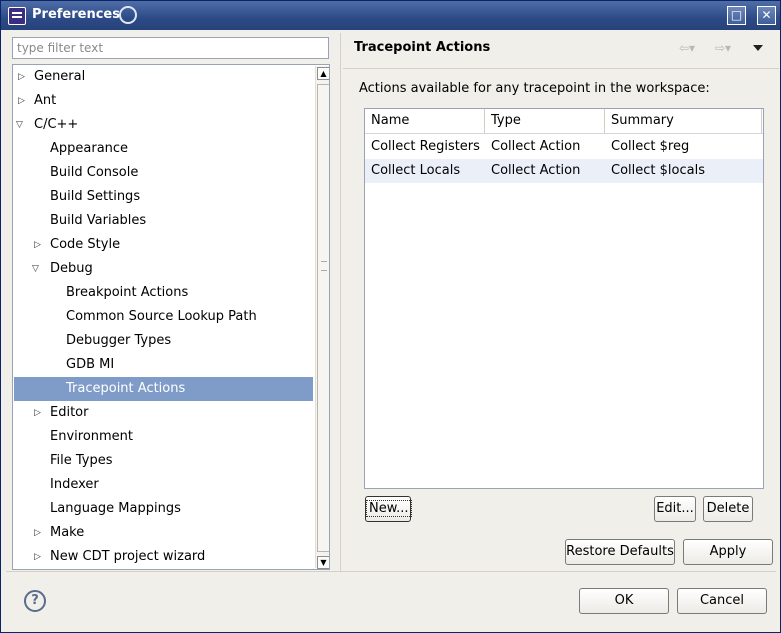 The image size is (781, 633). I want to click on scroll-down-button: ▼, so click(323, 562).